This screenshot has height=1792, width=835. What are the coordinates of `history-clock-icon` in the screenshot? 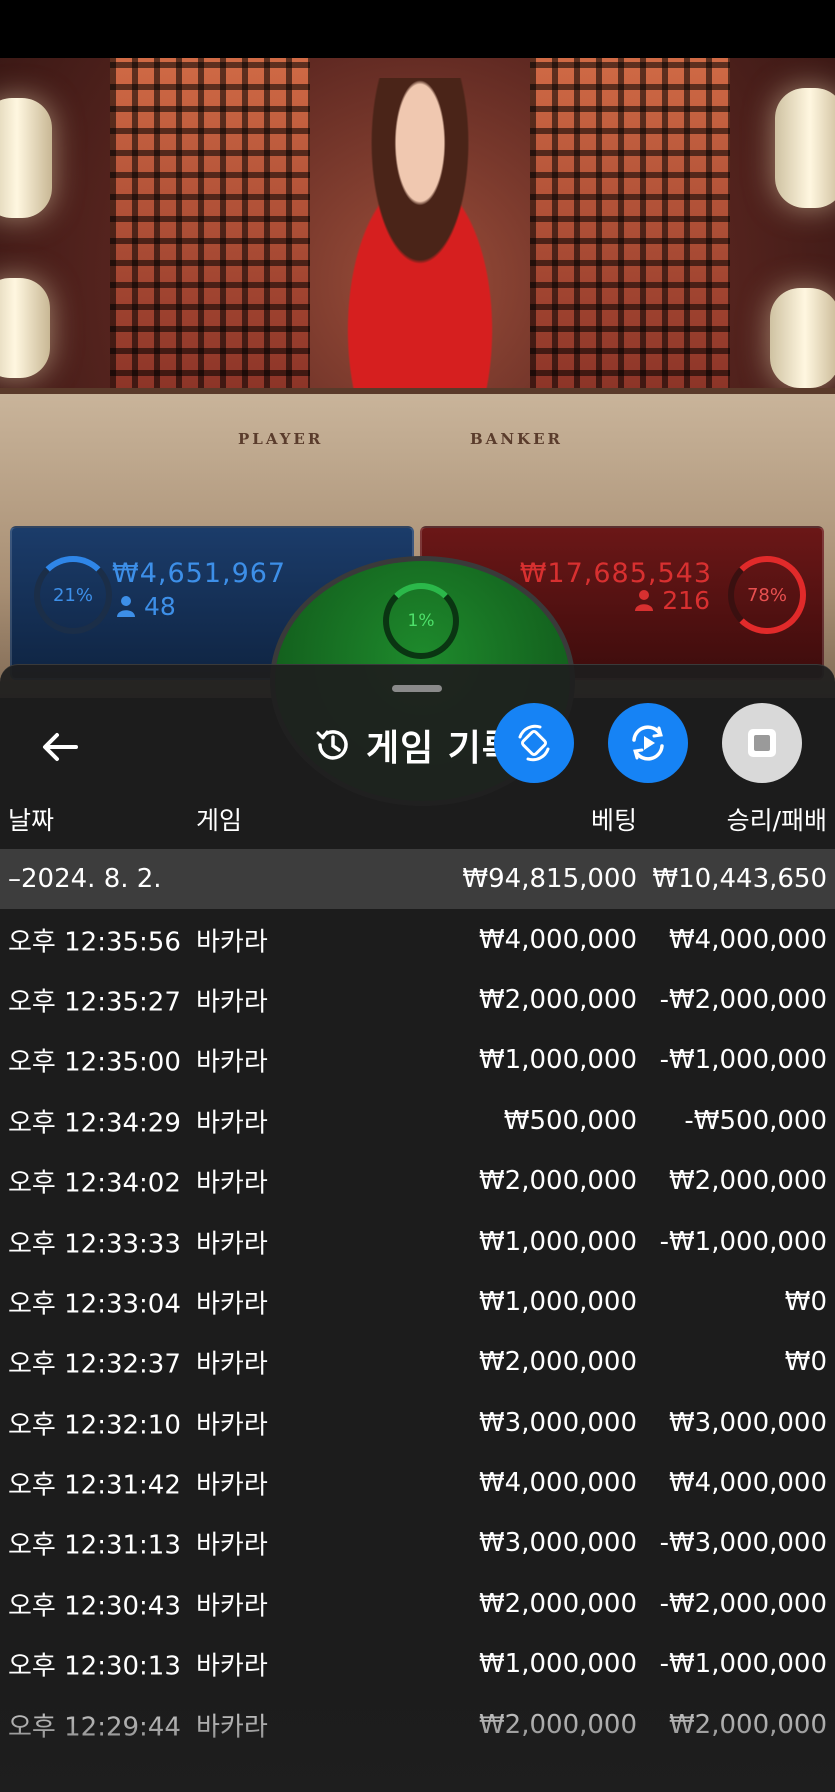 It's located at (332, 745).